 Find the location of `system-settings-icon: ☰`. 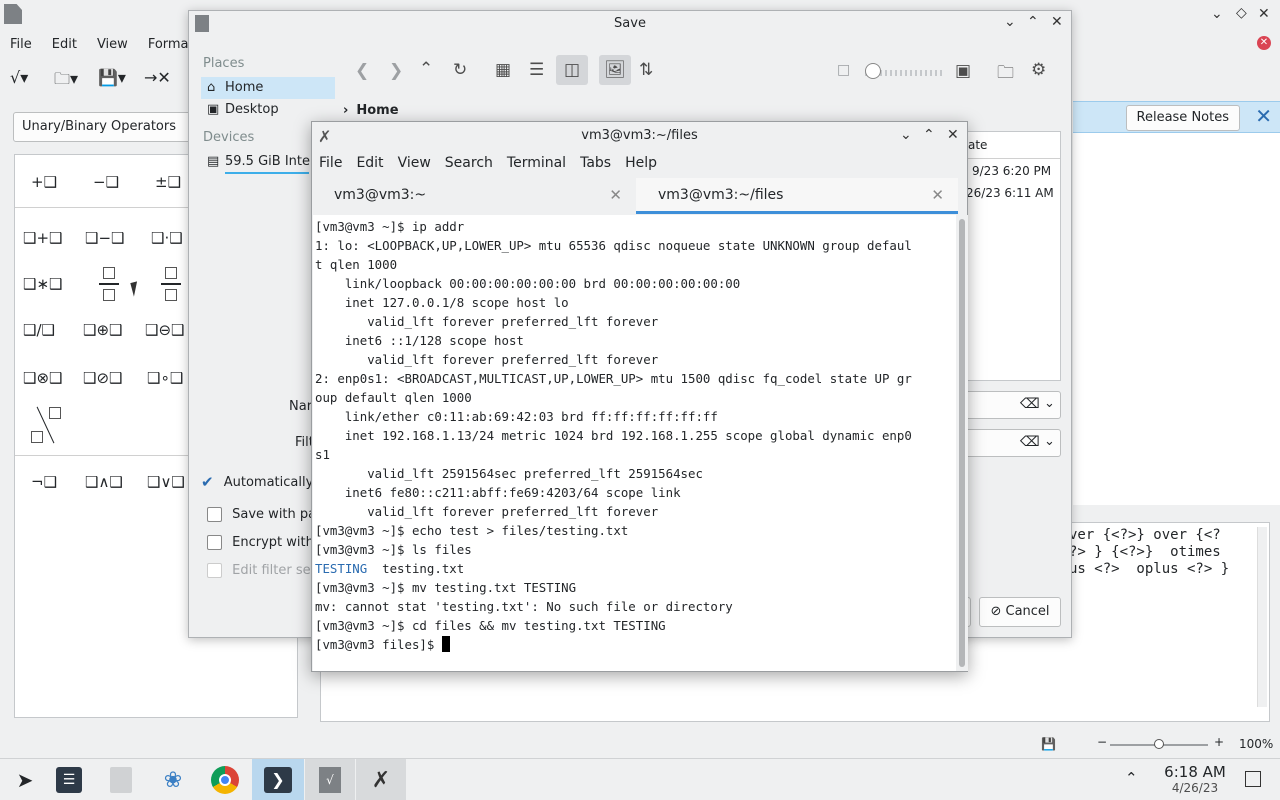

system-settings-icon: ☰ is located at coordinates (69, 779).